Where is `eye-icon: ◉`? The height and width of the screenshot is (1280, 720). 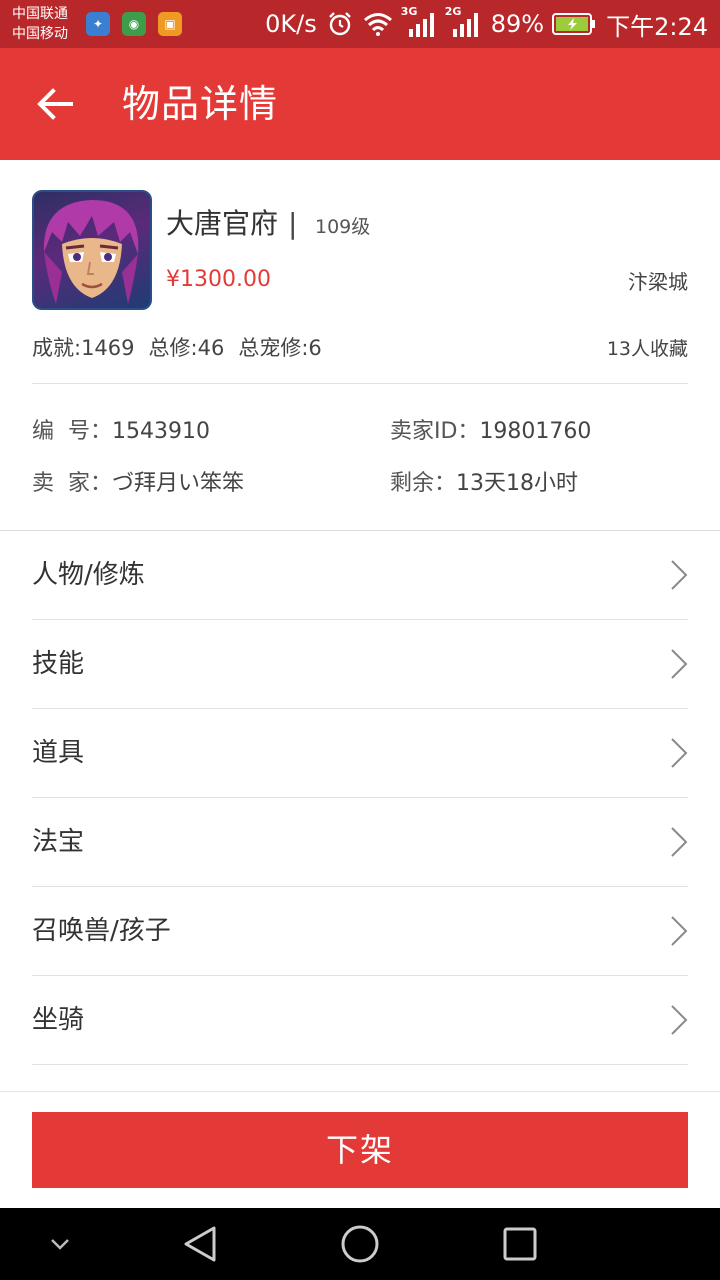 eye-icon: ◉ is located at coordinates (134, 24).